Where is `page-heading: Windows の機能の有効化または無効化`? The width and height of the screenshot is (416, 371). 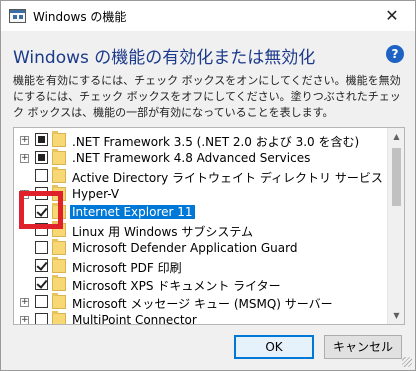 page-heading: Windows の機能の有効化または無効化 is located at coordinates (164, 58).